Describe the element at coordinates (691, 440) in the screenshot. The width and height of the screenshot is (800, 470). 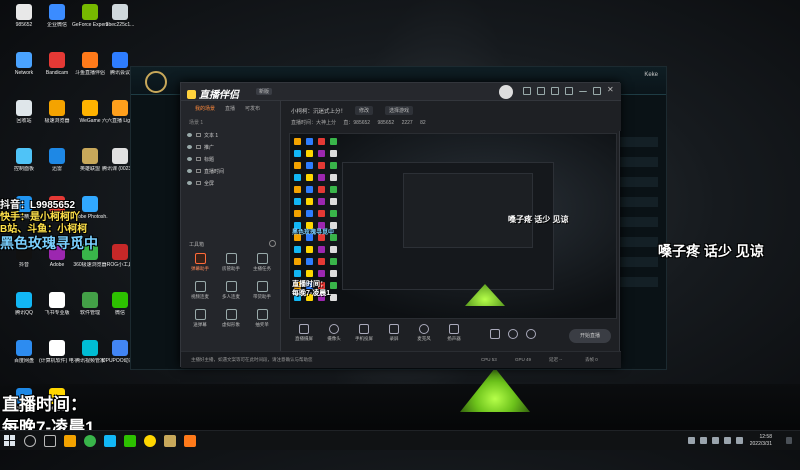
I see `tray-arrow-icon` at that location.